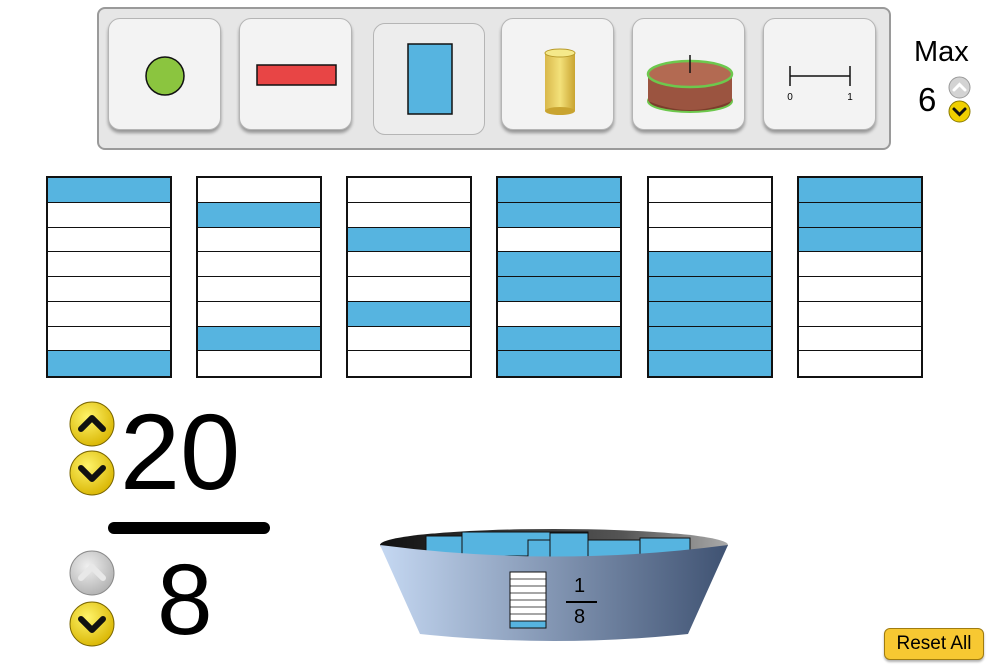 Image resolution: width=994 pixels, height=669 pixels. I want to click on circle-representation-button, so click(164, 74).